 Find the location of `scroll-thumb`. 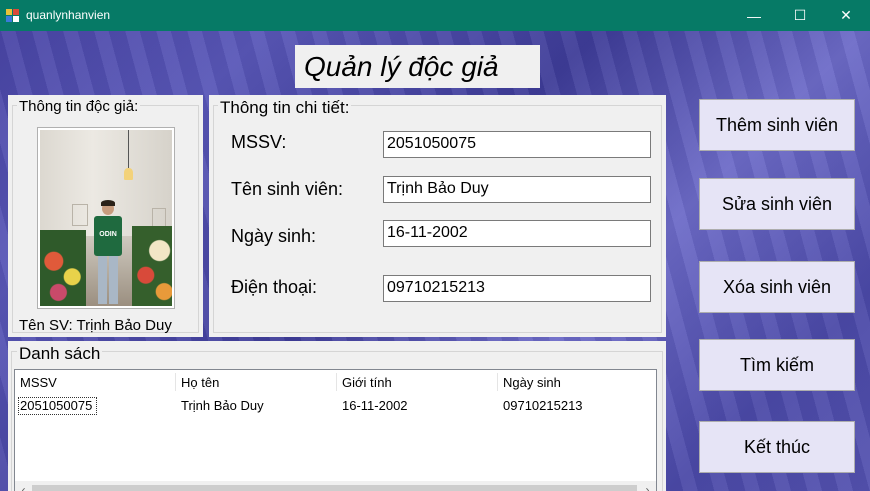

scroll-thumb is located at coordinates (334, 488).